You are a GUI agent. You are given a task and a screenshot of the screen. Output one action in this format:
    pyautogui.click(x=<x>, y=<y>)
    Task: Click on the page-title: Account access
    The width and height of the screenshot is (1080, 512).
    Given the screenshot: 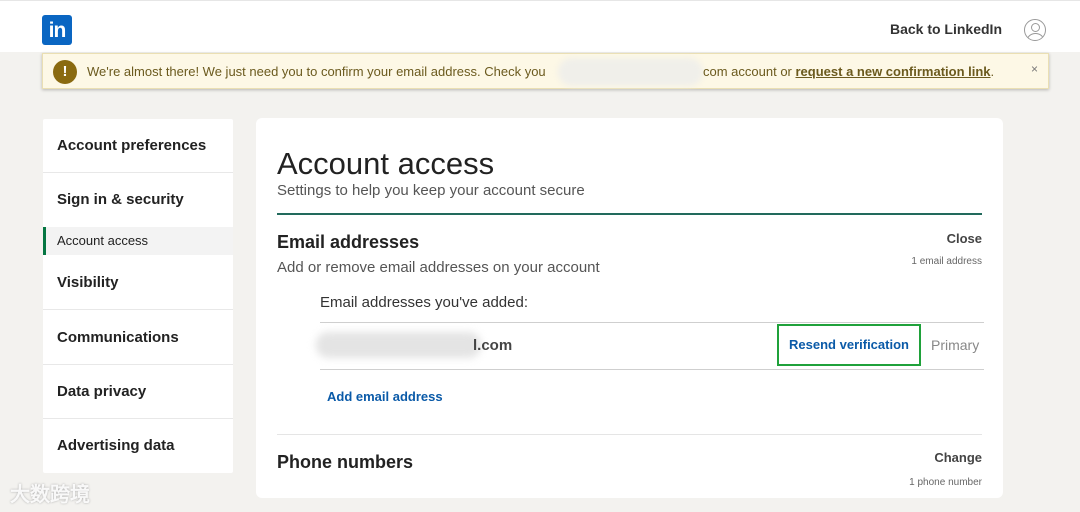 What is the action you would take?
    pyautogui.click(x=386, y=163)
    